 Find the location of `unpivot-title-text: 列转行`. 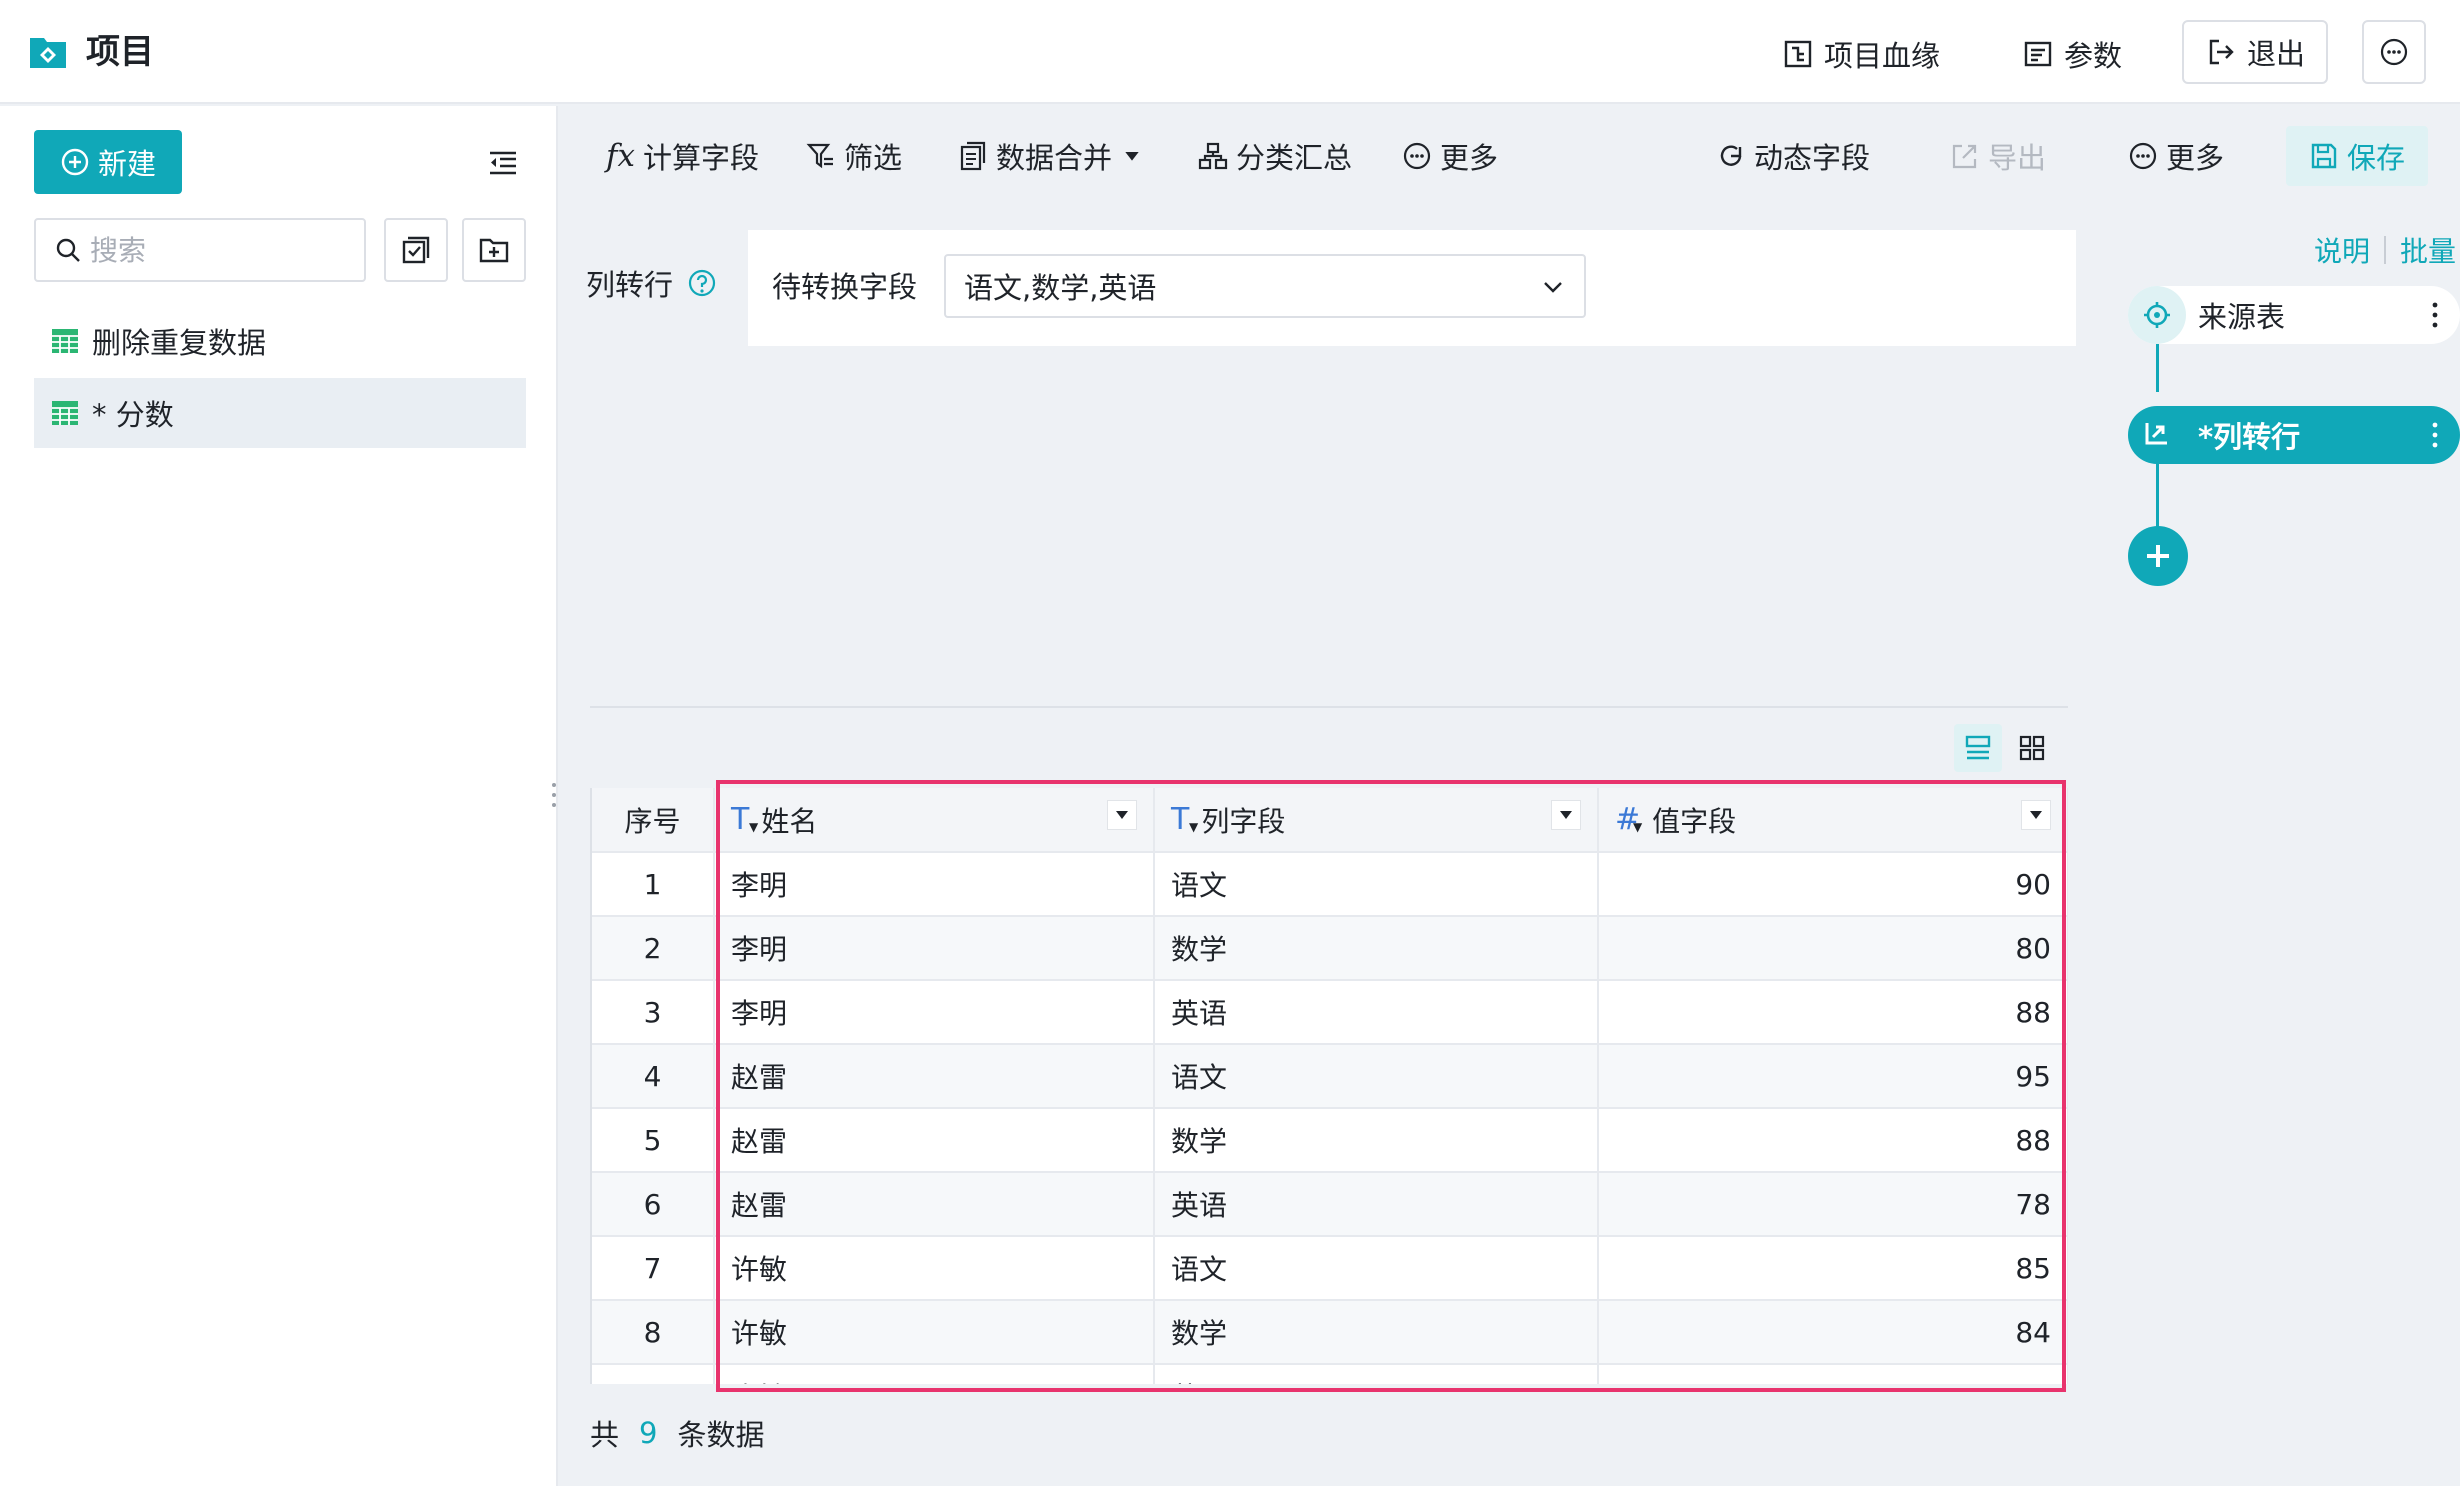

unpivot-title-text: 列转行 is located at coordinates (630, 285).